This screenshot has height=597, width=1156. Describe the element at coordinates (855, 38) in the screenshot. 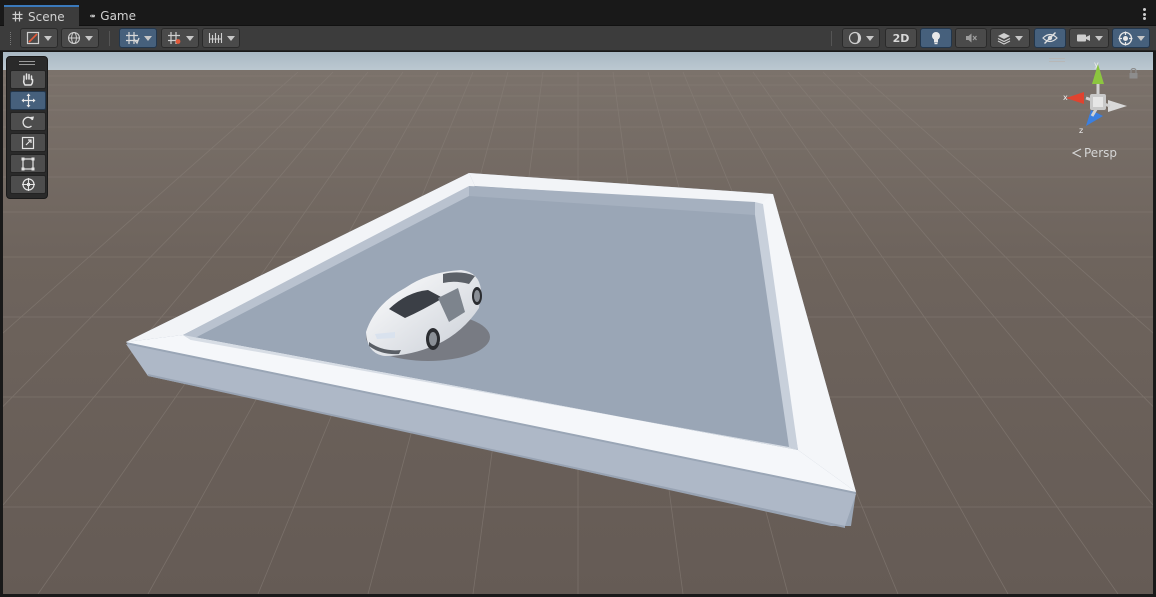

I see `shading-mode-icon` at that location.